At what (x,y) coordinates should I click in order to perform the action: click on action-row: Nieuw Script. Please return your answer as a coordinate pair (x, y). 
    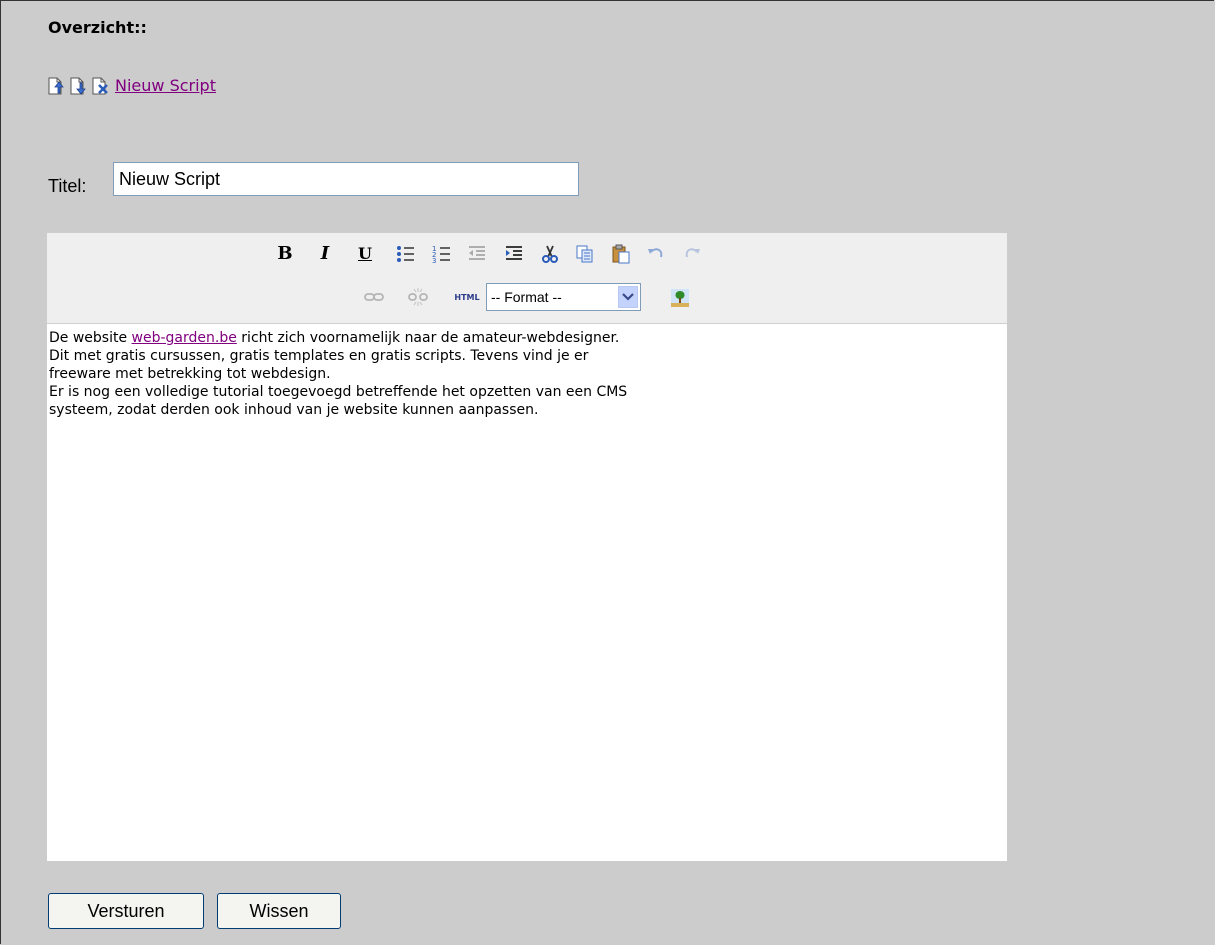
    Looking at the image, I should click on (131, 85).